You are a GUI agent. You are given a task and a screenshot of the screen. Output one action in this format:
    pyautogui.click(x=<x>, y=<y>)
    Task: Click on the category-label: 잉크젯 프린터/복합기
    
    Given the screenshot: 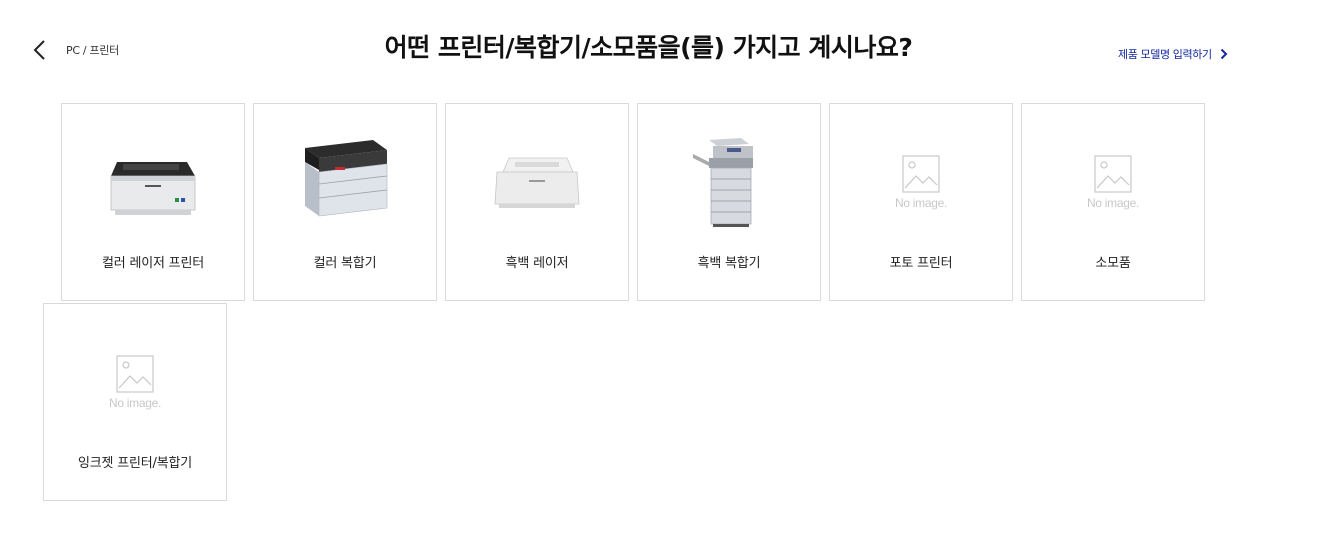 What is the action you would take?
    pyautogui.click(x=135, y=463)
    